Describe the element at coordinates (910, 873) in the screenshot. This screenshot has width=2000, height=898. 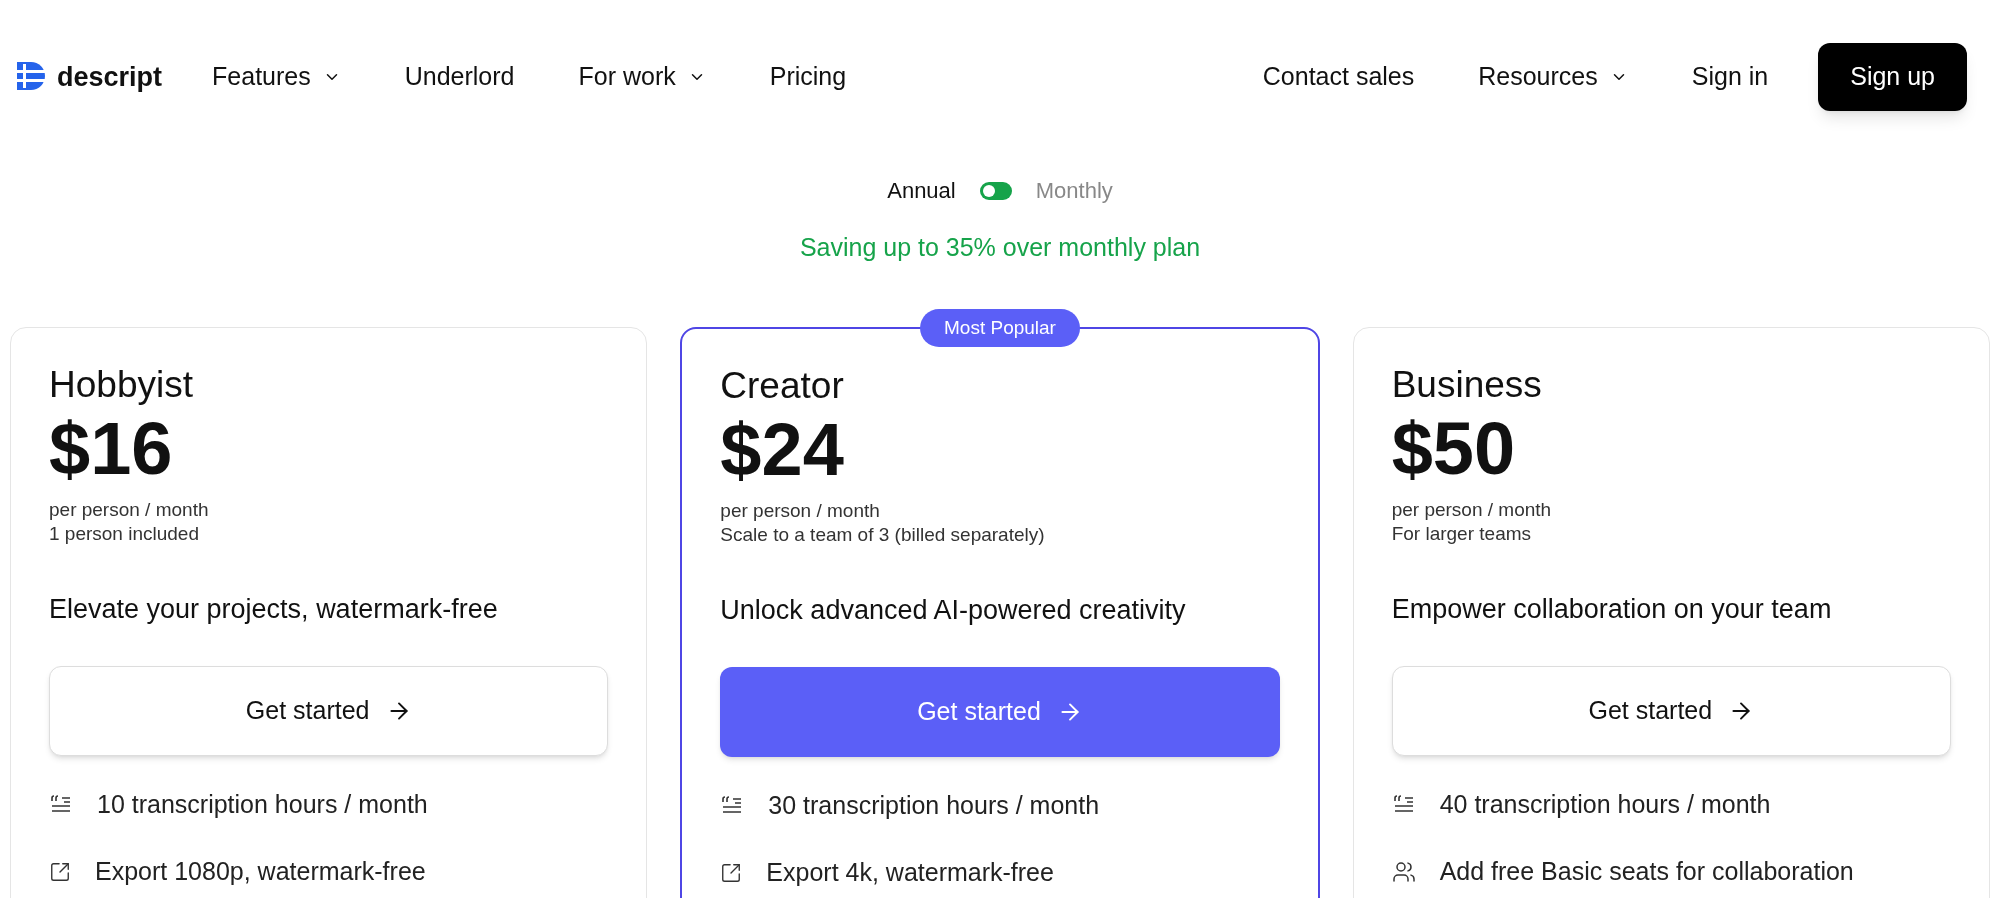
I see `feature-text: Export 4k, watermark-free` at that location.